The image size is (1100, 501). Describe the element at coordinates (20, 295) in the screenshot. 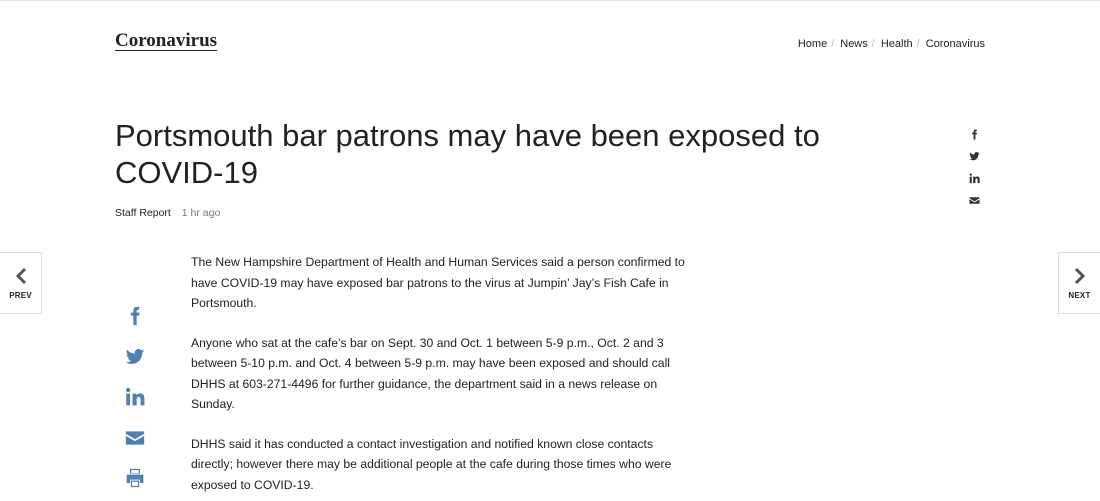

I see `prev-label: PREV` at that location.